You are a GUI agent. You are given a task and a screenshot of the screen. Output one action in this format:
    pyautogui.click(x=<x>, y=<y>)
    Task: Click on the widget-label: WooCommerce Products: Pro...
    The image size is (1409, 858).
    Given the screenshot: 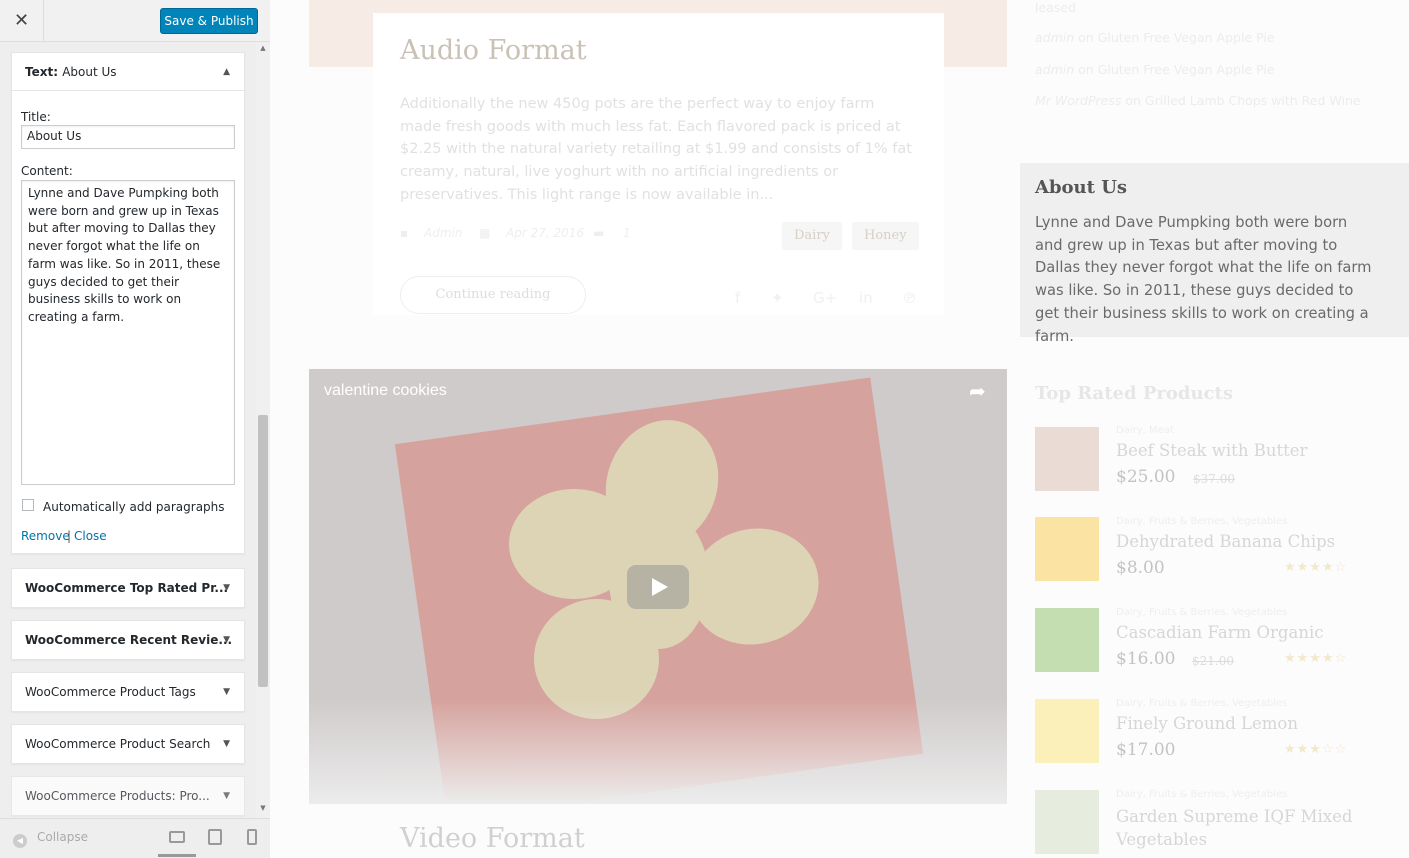 What is the action you would take?
    pyautogui.click(x=117, y=796)
    